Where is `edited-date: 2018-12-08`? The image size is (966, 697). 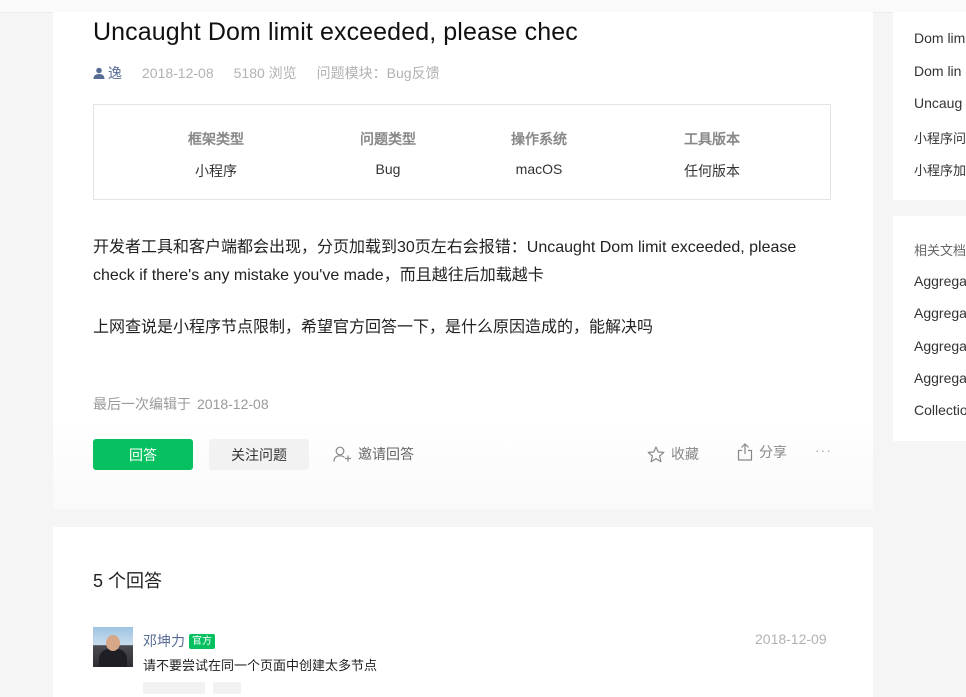 edited-date: 2018-12-08 is located at coordinates (233, 404).